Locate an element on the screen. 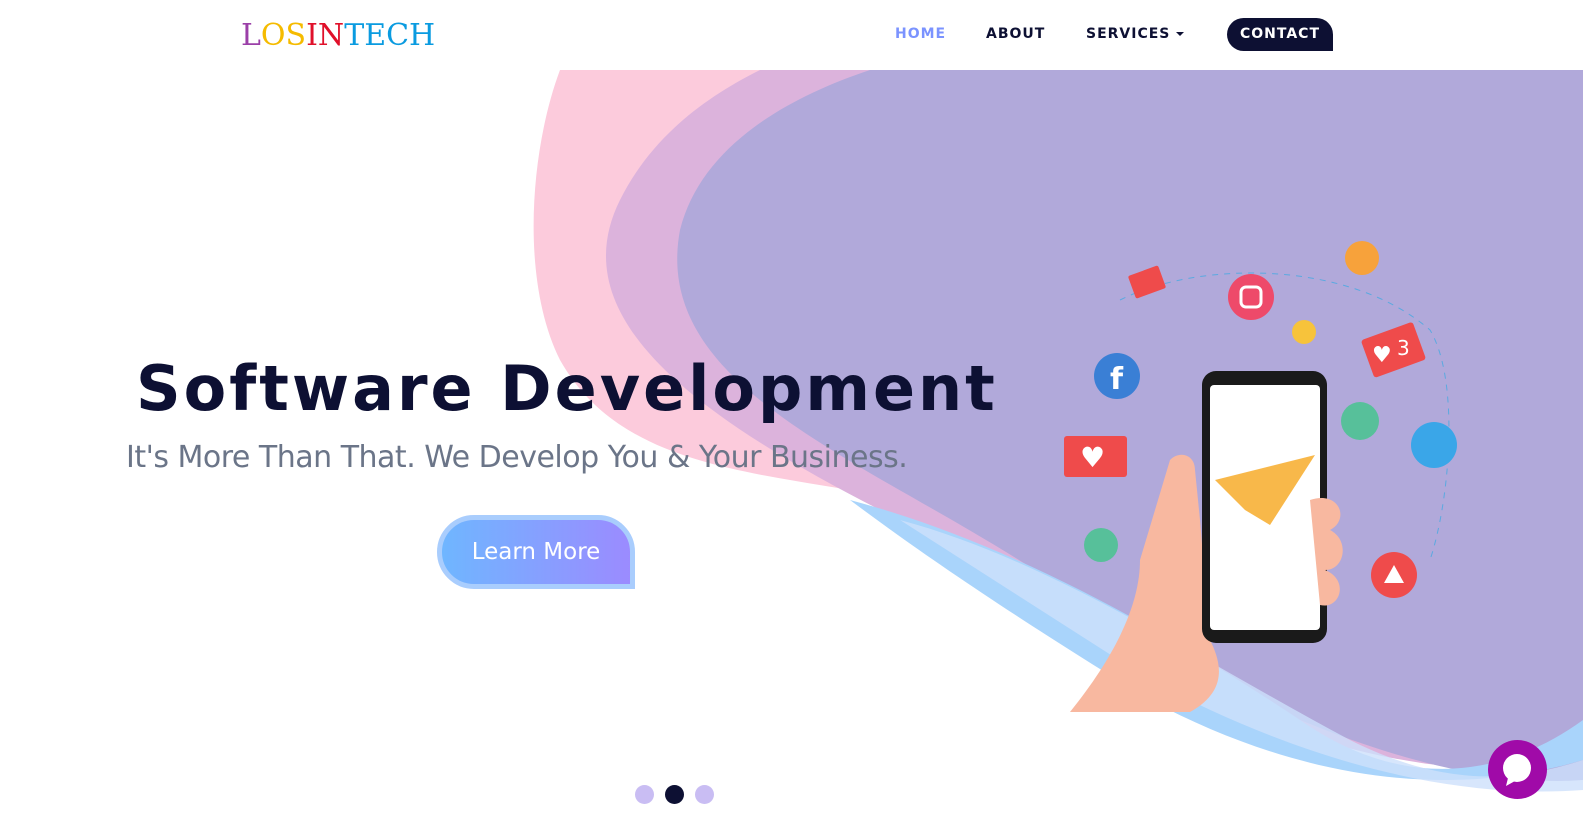  nav-services: SERVICES is located at coordinates (1135, 34).